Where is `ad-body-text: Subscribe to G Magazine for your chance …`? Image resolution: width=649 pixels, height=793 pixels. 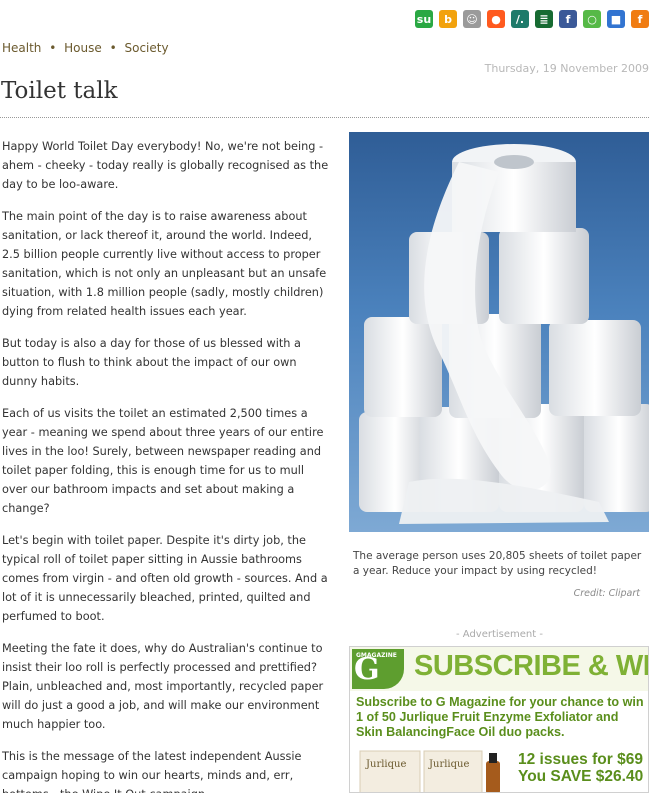
ad-body-text: Subscribe to G Magazine for your chance … is located at coordinates (500, 717).